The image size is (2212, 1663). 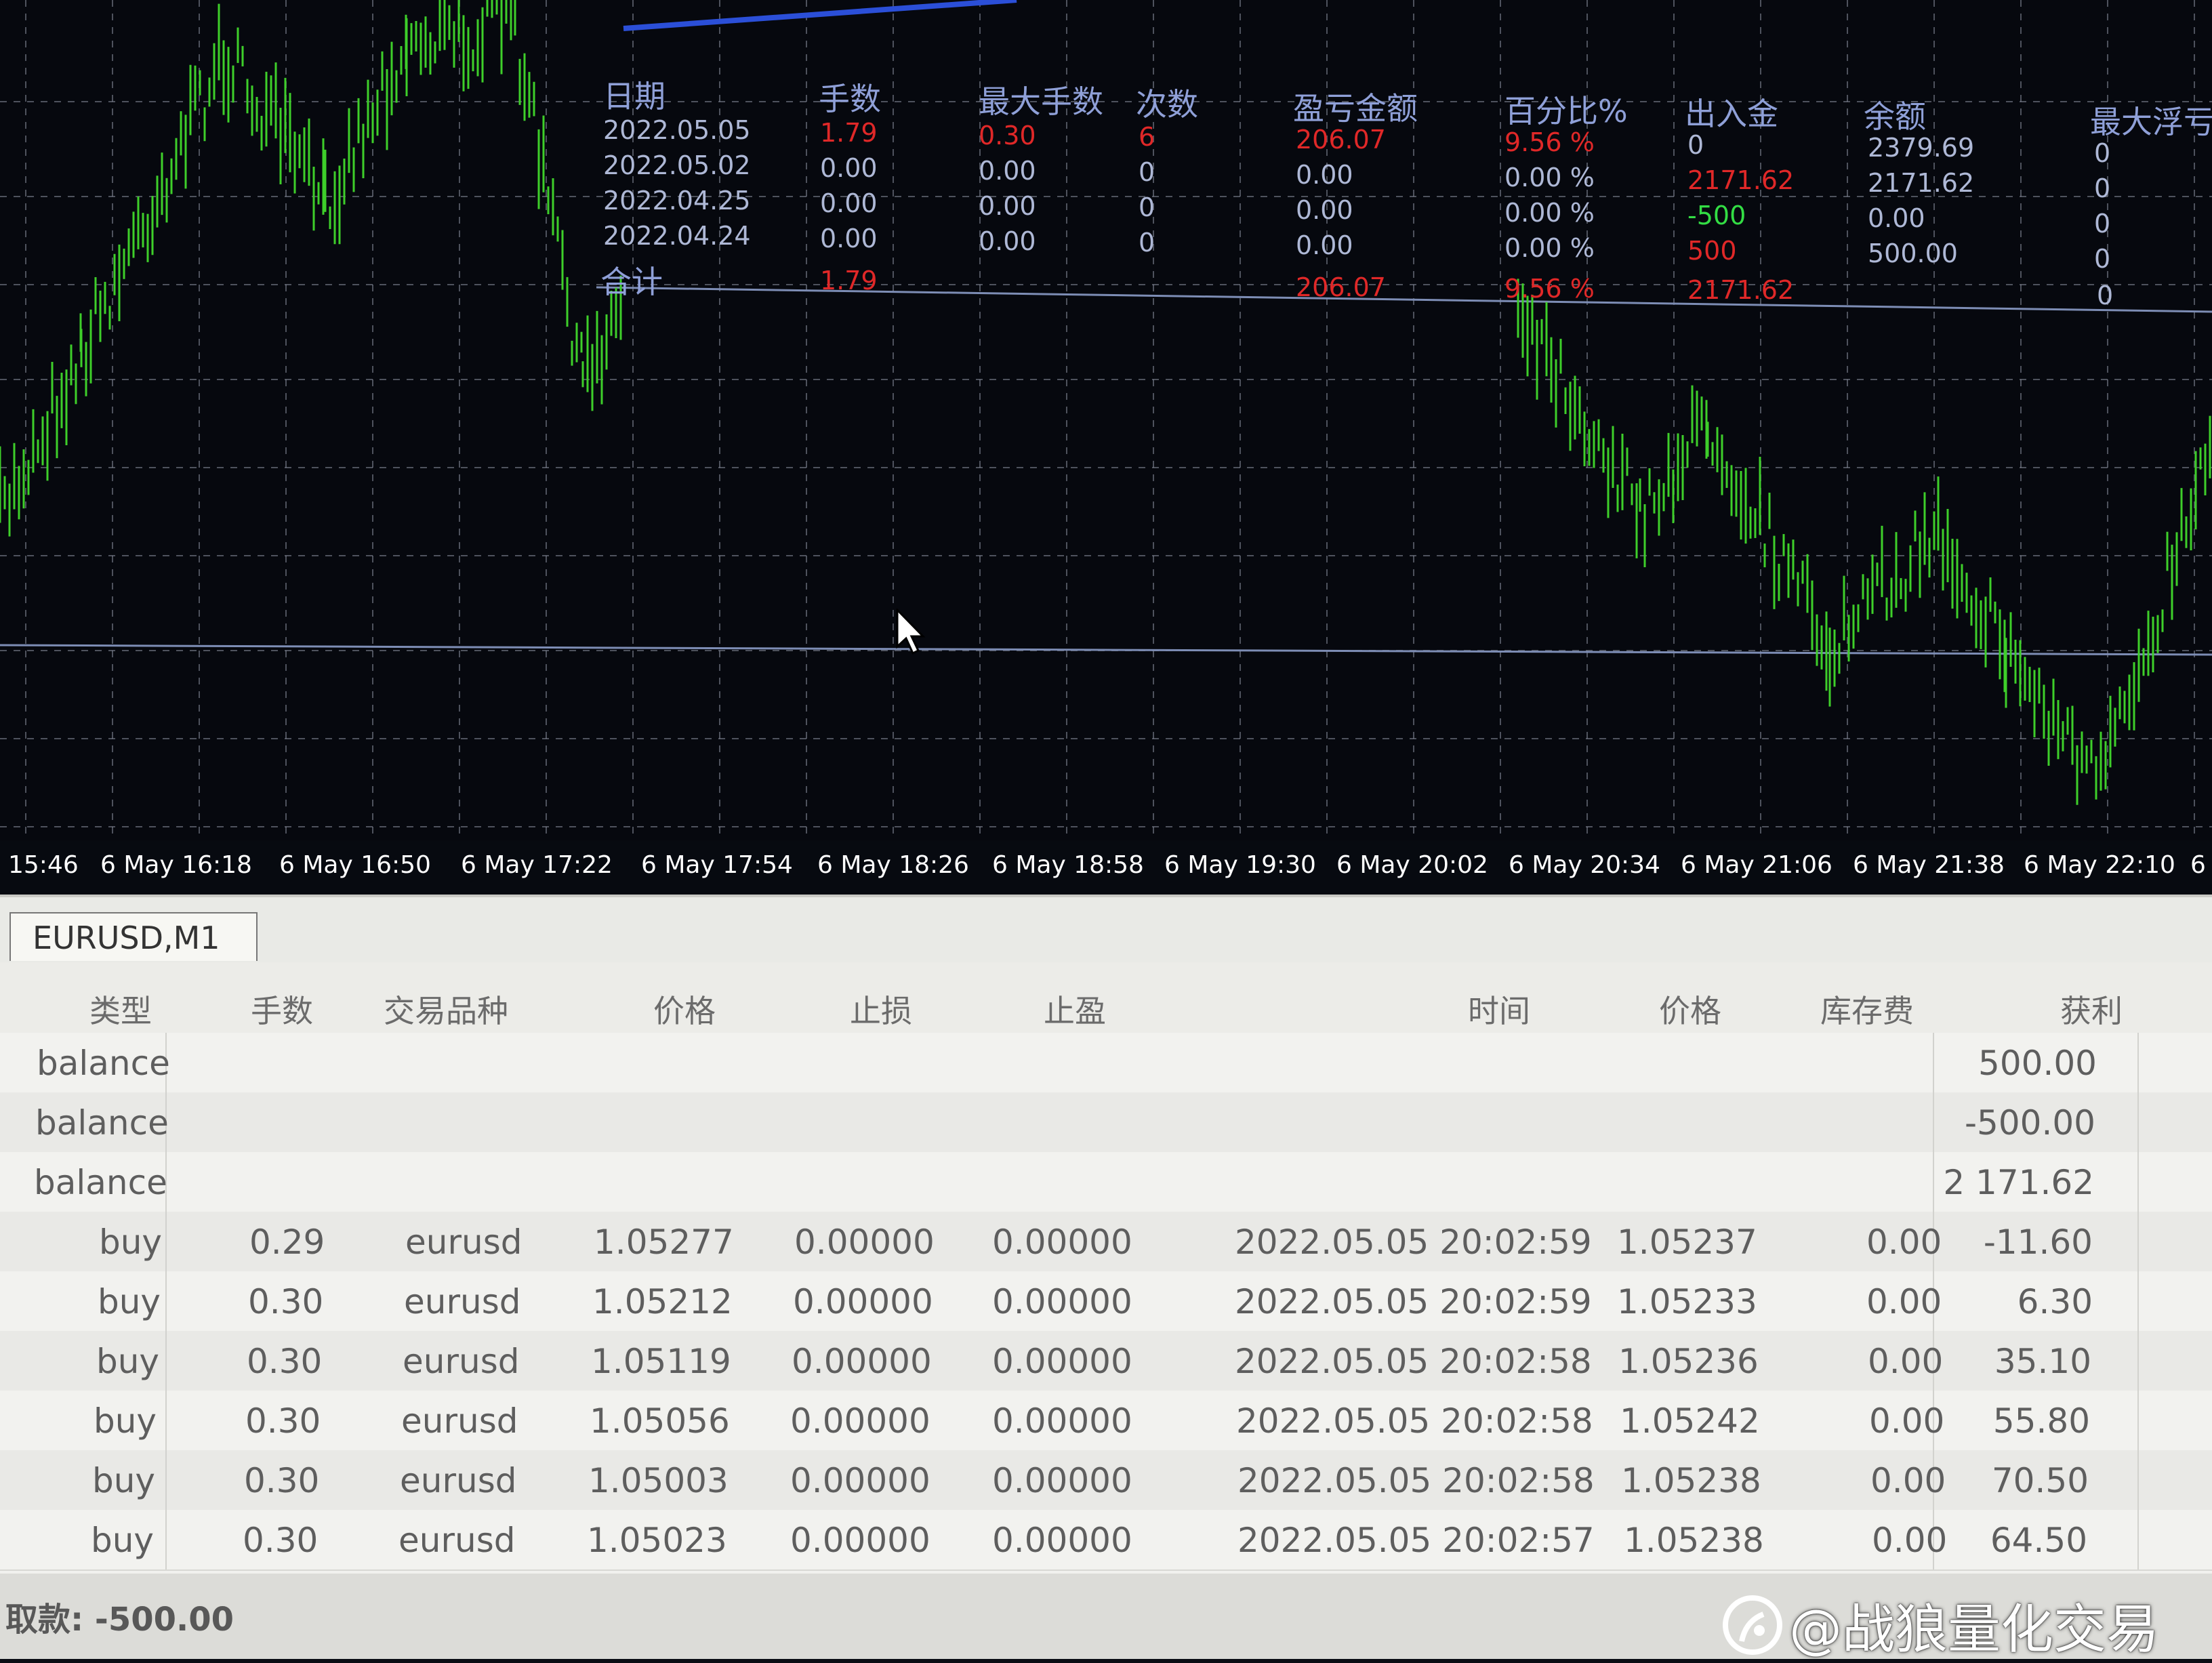 What do you see at coordinates (1341, 140) in the screenshot?
I see `stats-cell: 206.07` at bounding box center [1341, 140].